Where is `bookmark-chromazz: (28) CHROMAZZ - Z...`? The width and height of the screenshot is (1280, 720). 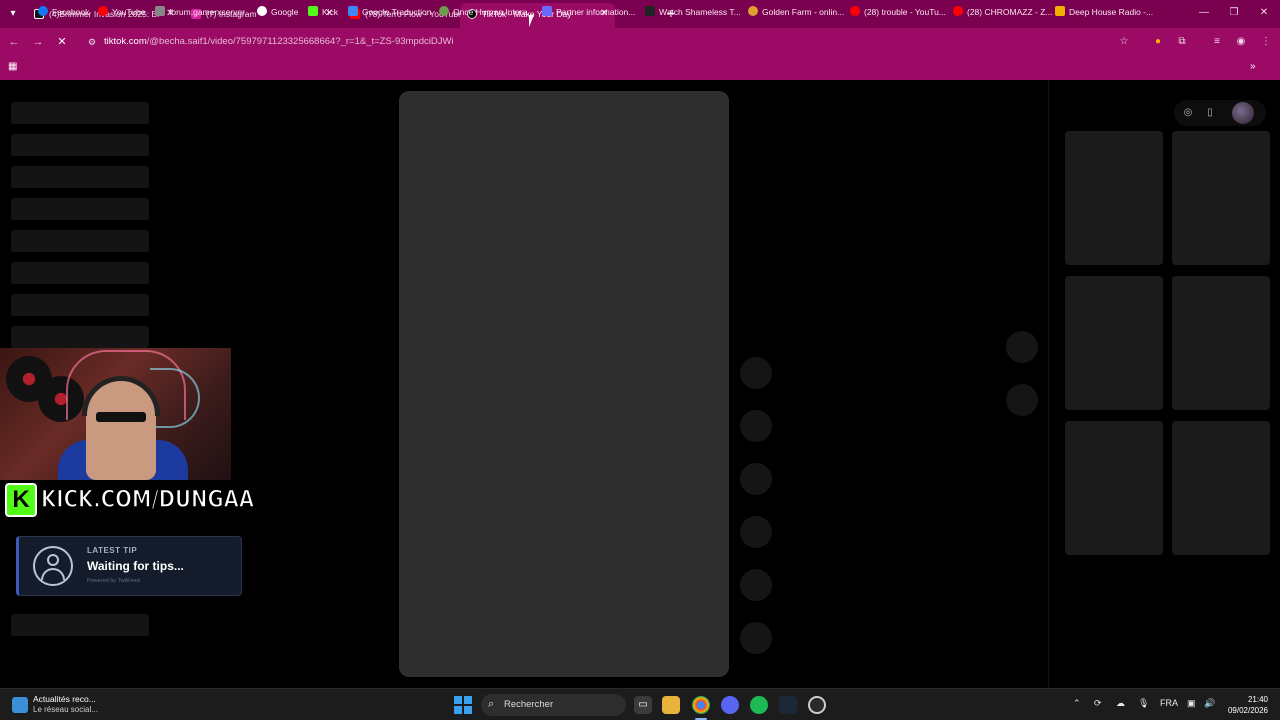
bookmark-chromazz: (28) CHROMAZZ - Z... is located at coordinates (1002, 12).